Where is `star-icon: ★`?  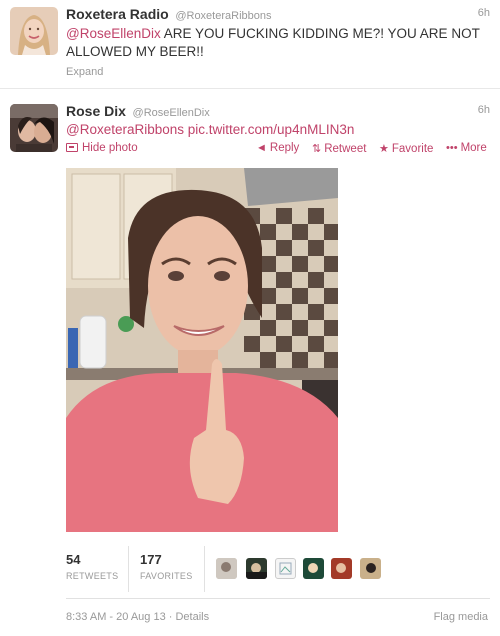
star-icon: ★ is located at coordinates (384, 149).